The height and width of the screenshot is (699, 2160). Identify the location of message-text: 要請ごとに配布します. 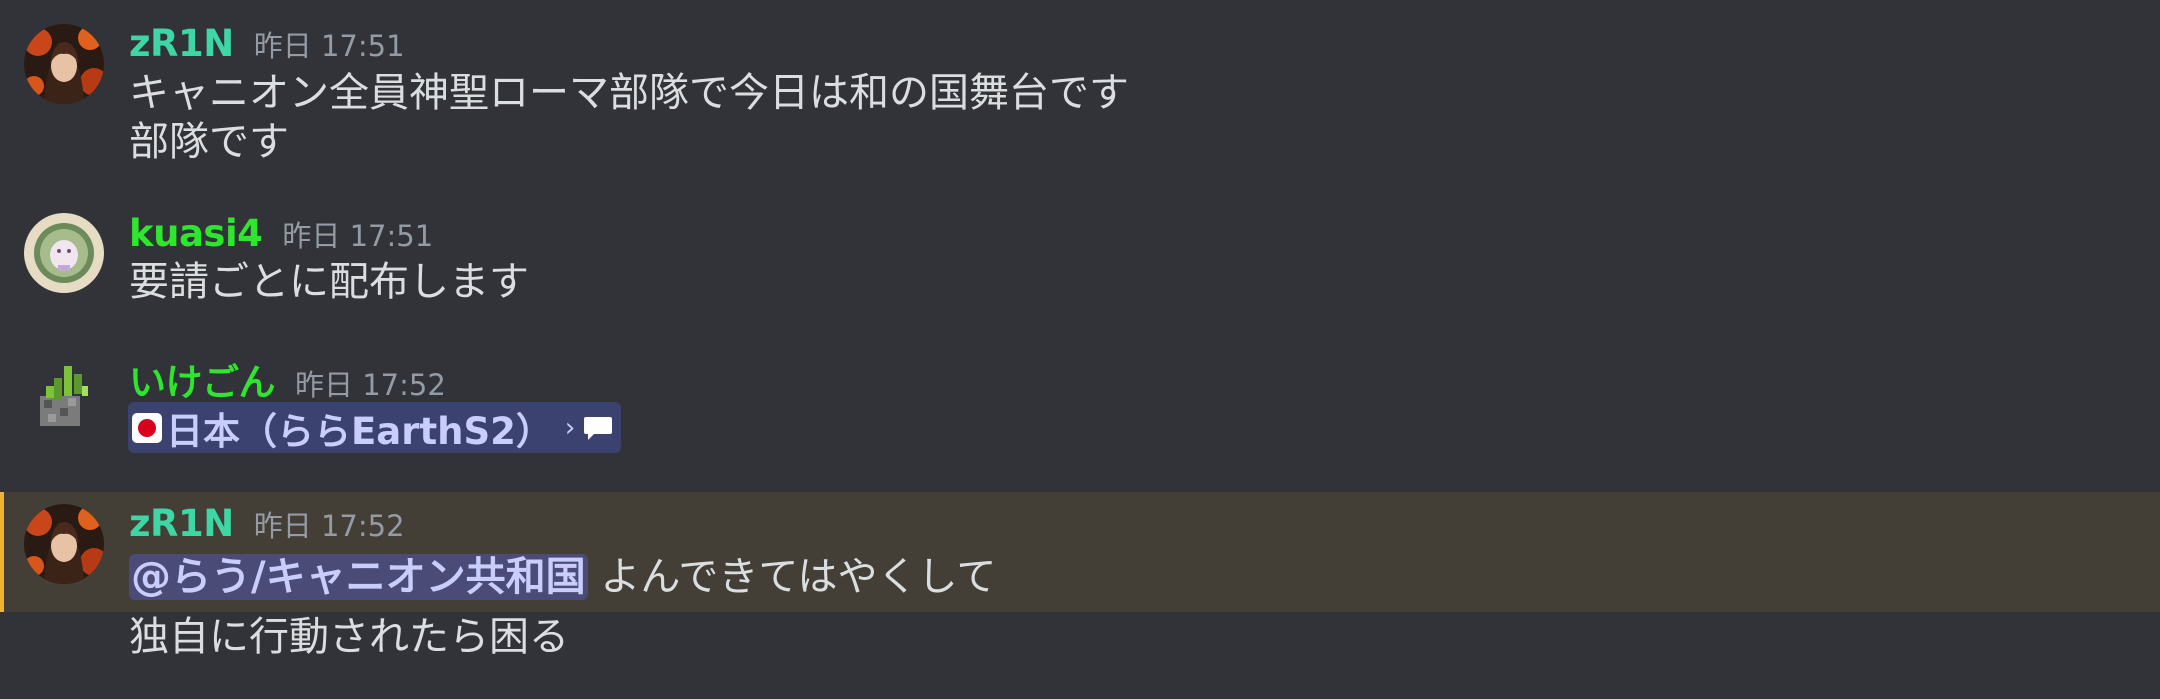
(329, 282).